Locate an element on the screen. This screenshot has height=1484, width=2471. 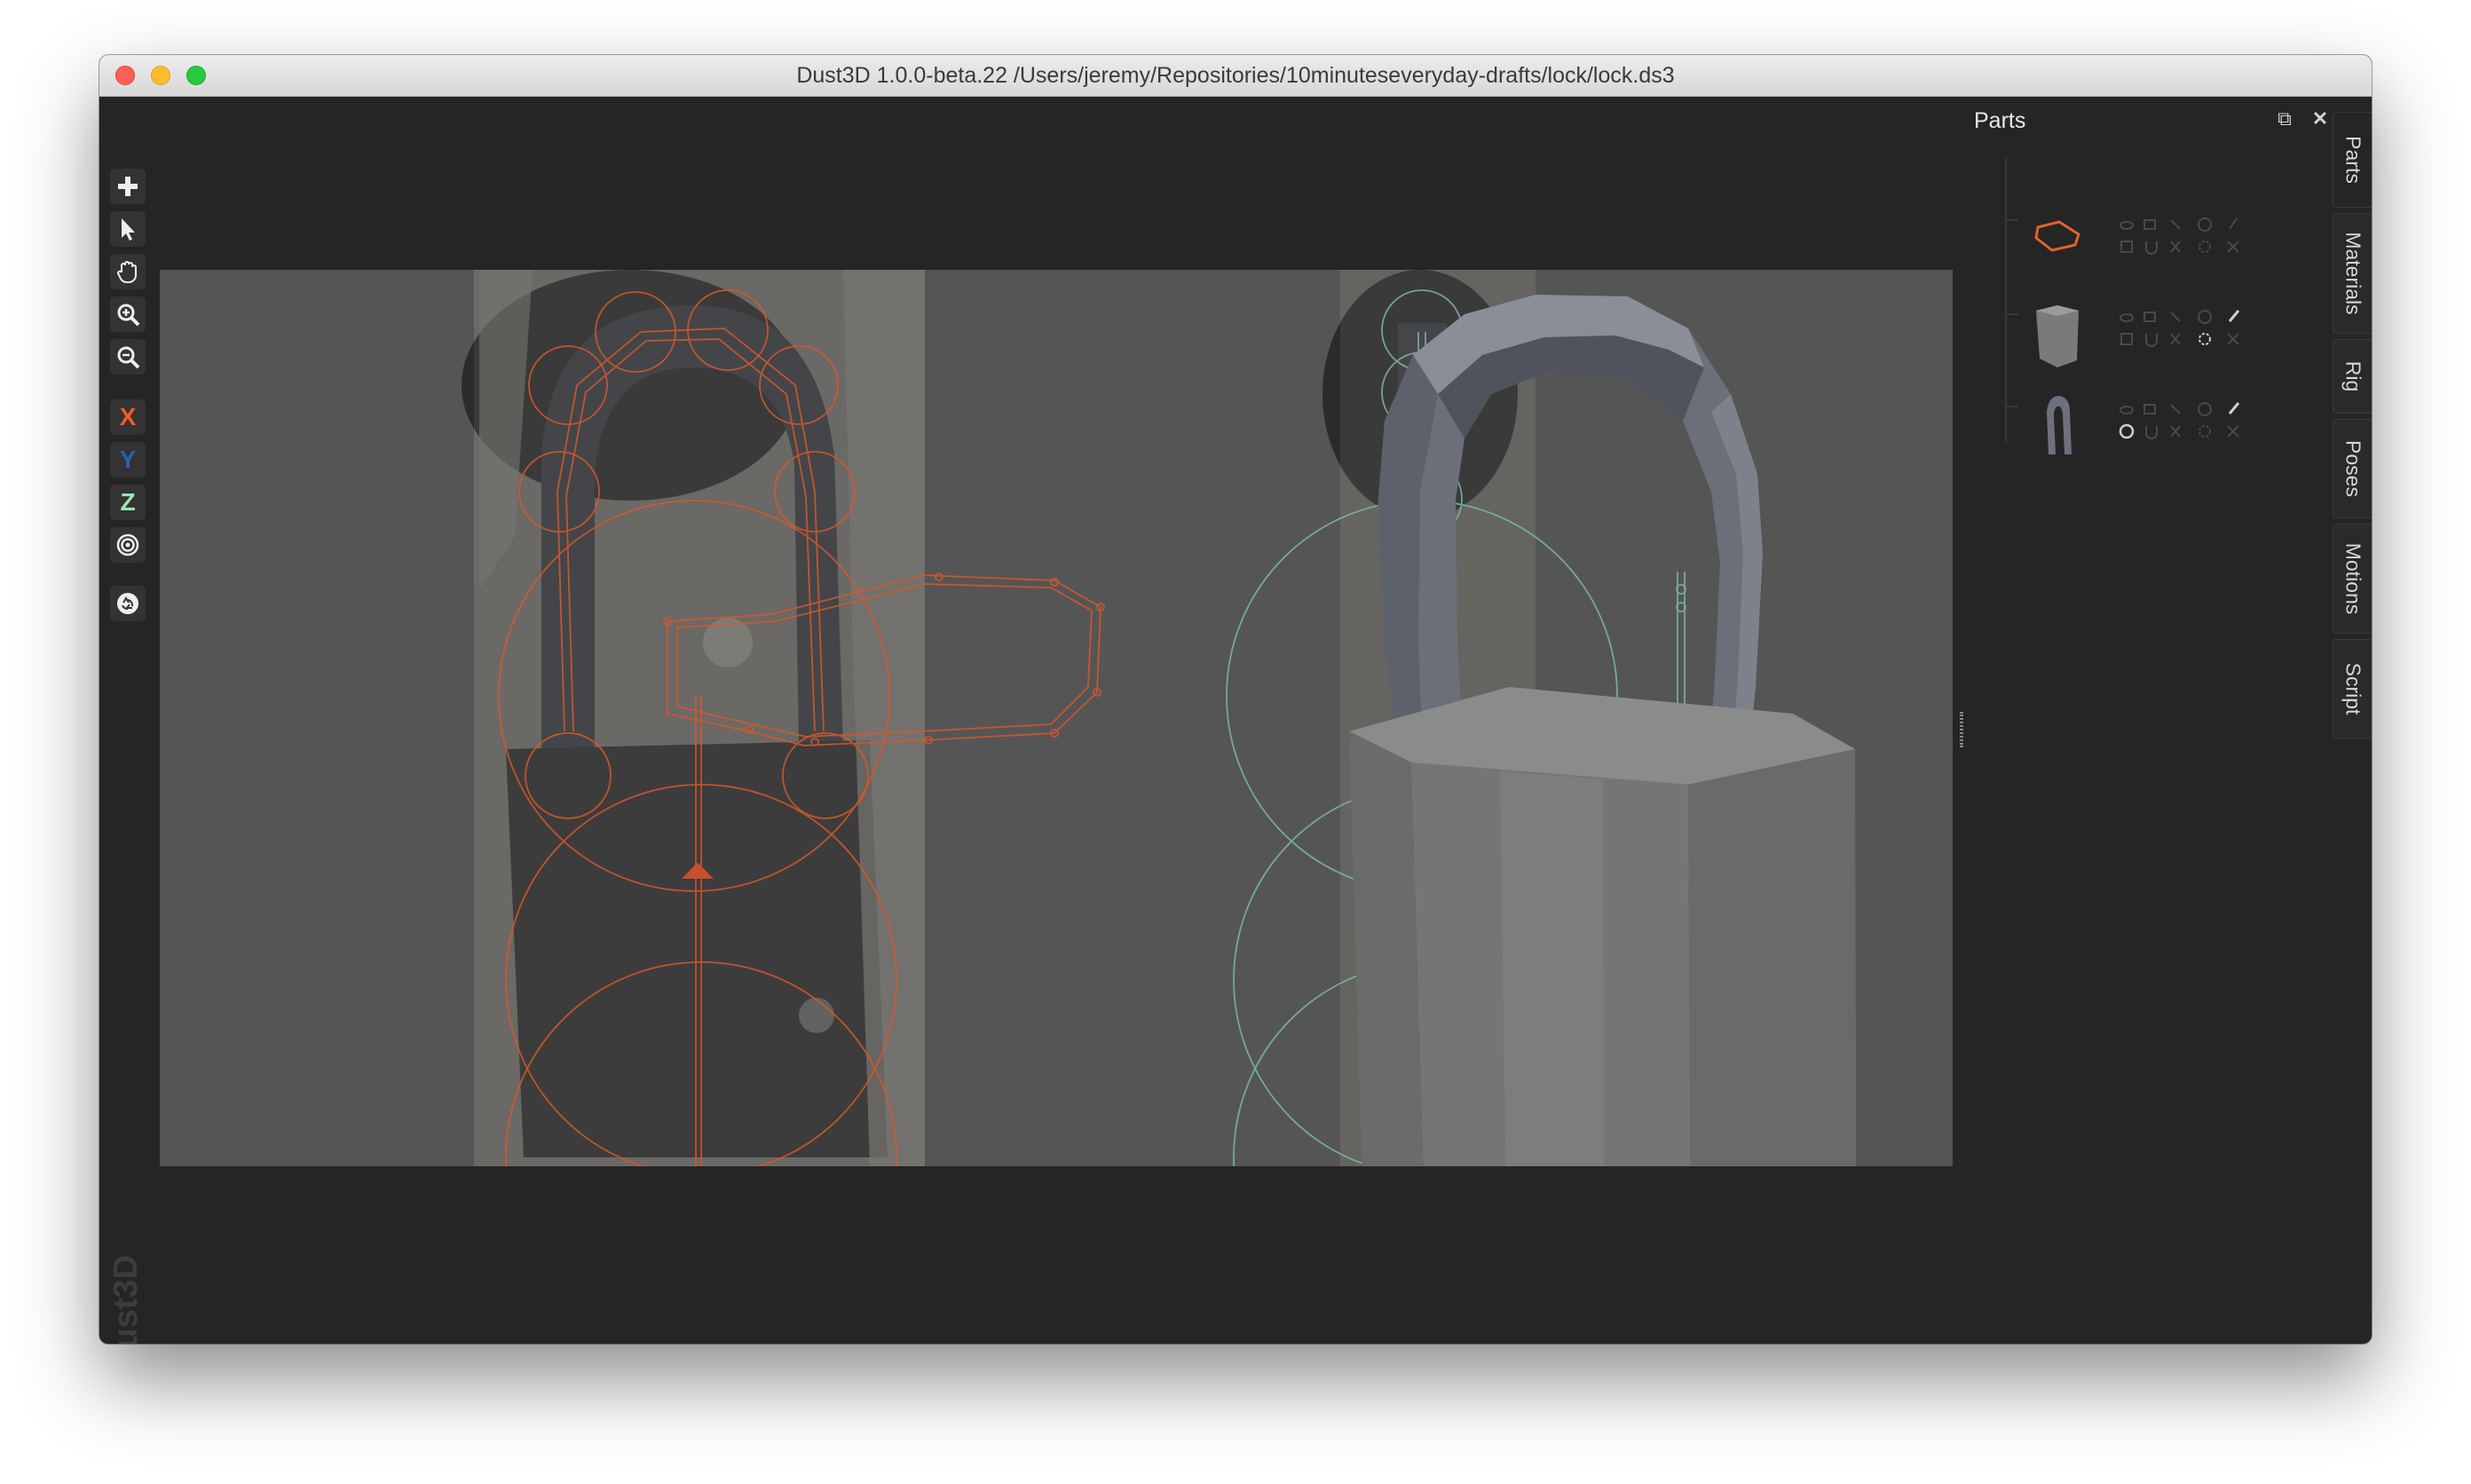
plus-icon is located at coordinates (128, 187).